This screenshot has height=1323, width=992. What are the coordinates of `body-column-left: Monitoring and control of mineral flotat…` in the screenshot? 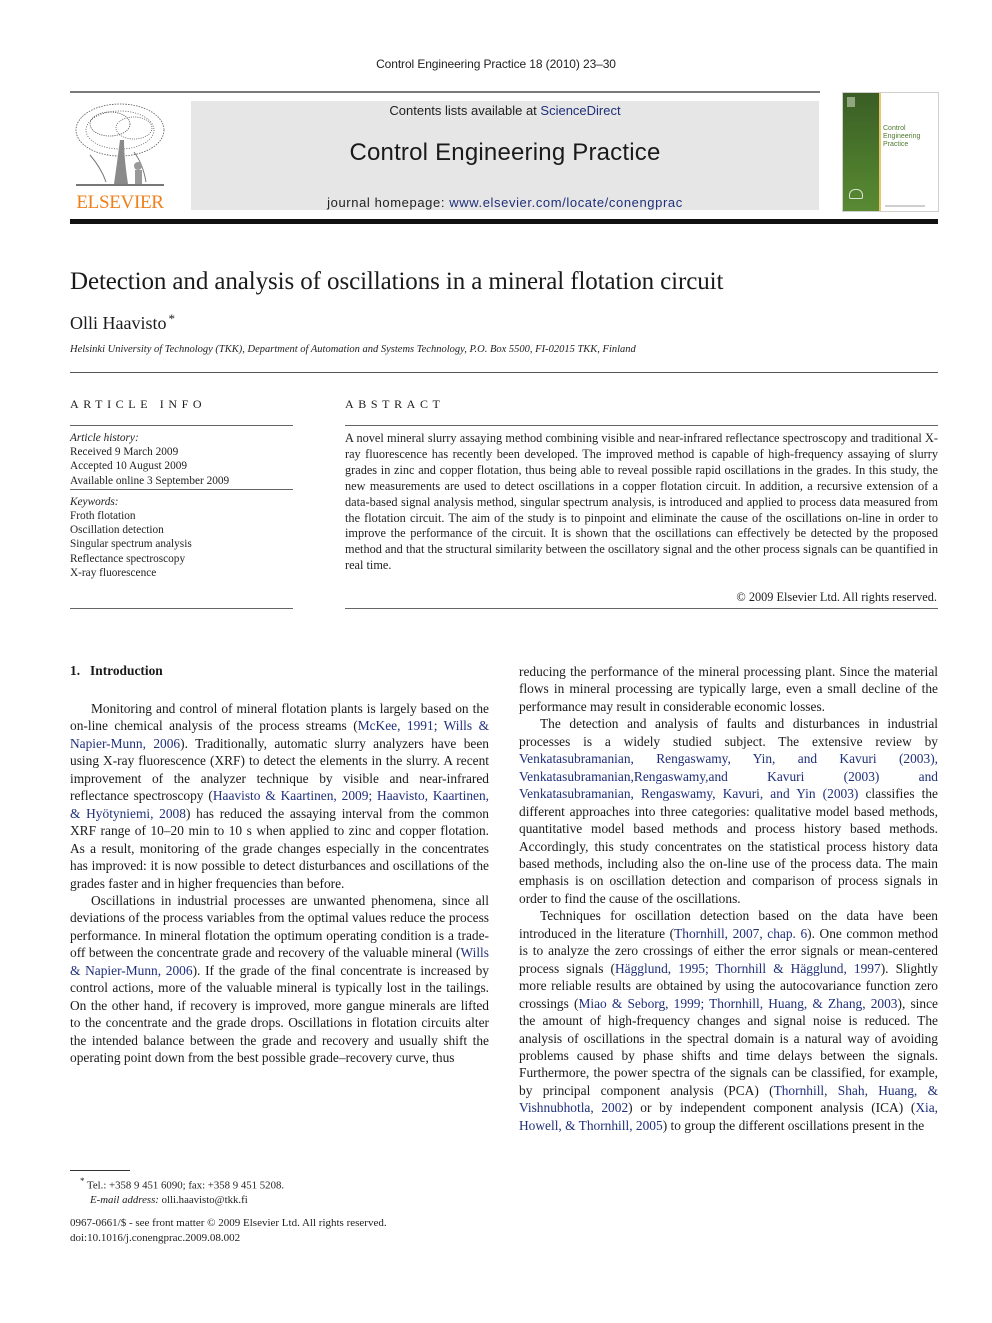 It's located at (279, 883).